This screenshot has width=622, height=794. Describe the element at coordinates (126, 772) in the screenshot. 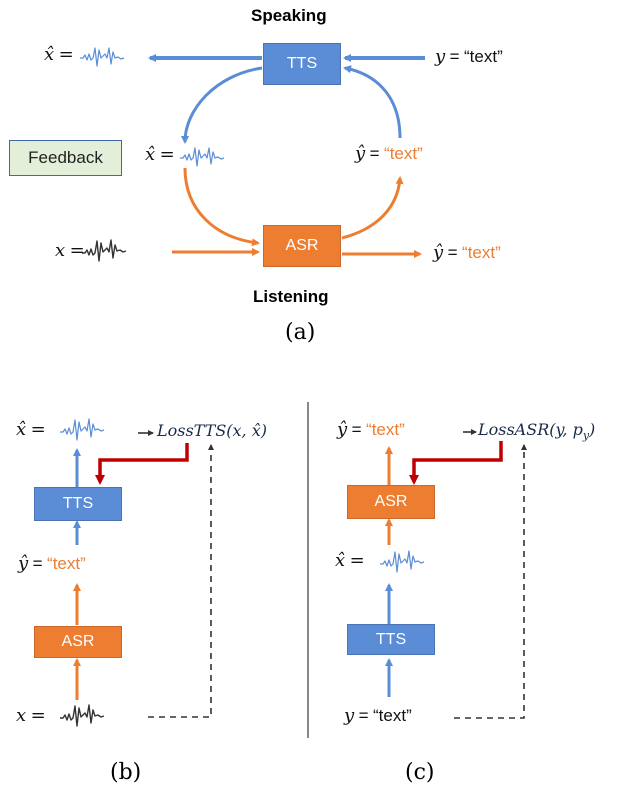

I see `caption-b: (b)` at that location.